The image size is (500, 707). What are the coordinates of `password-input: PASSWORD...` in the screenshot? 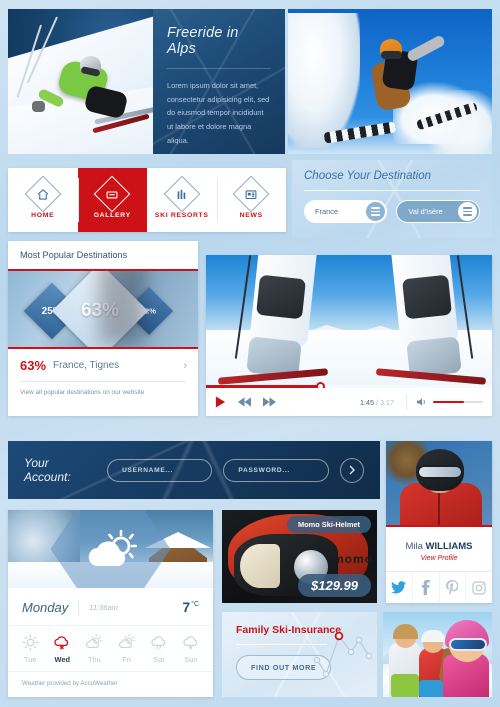 It's located at (276, 470).